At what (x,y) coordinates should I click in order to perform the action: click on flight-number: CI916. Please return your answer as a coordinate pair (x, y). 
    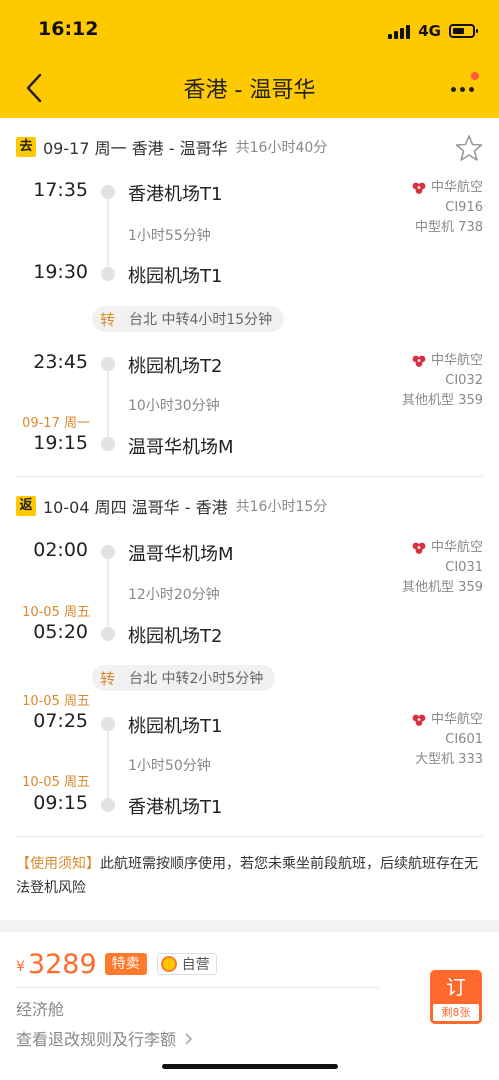
    Looking at the image, I should click on (464, 207).